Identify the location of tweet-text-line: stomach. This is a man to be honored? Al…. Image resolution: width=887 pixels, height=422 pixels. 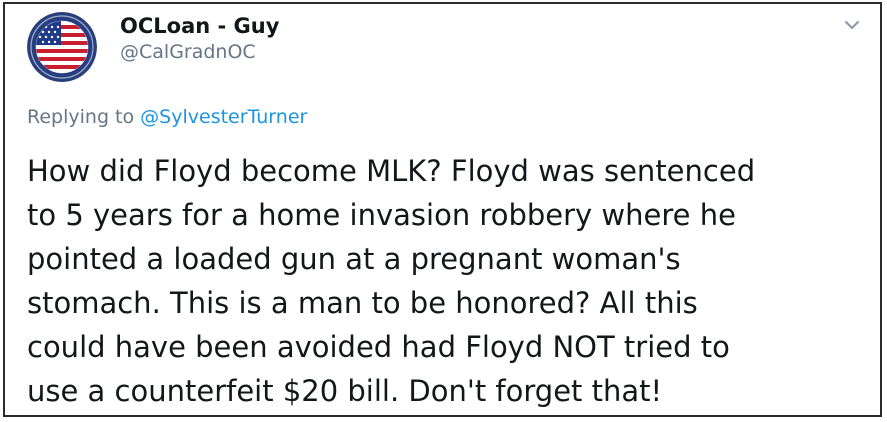
(362, 303).